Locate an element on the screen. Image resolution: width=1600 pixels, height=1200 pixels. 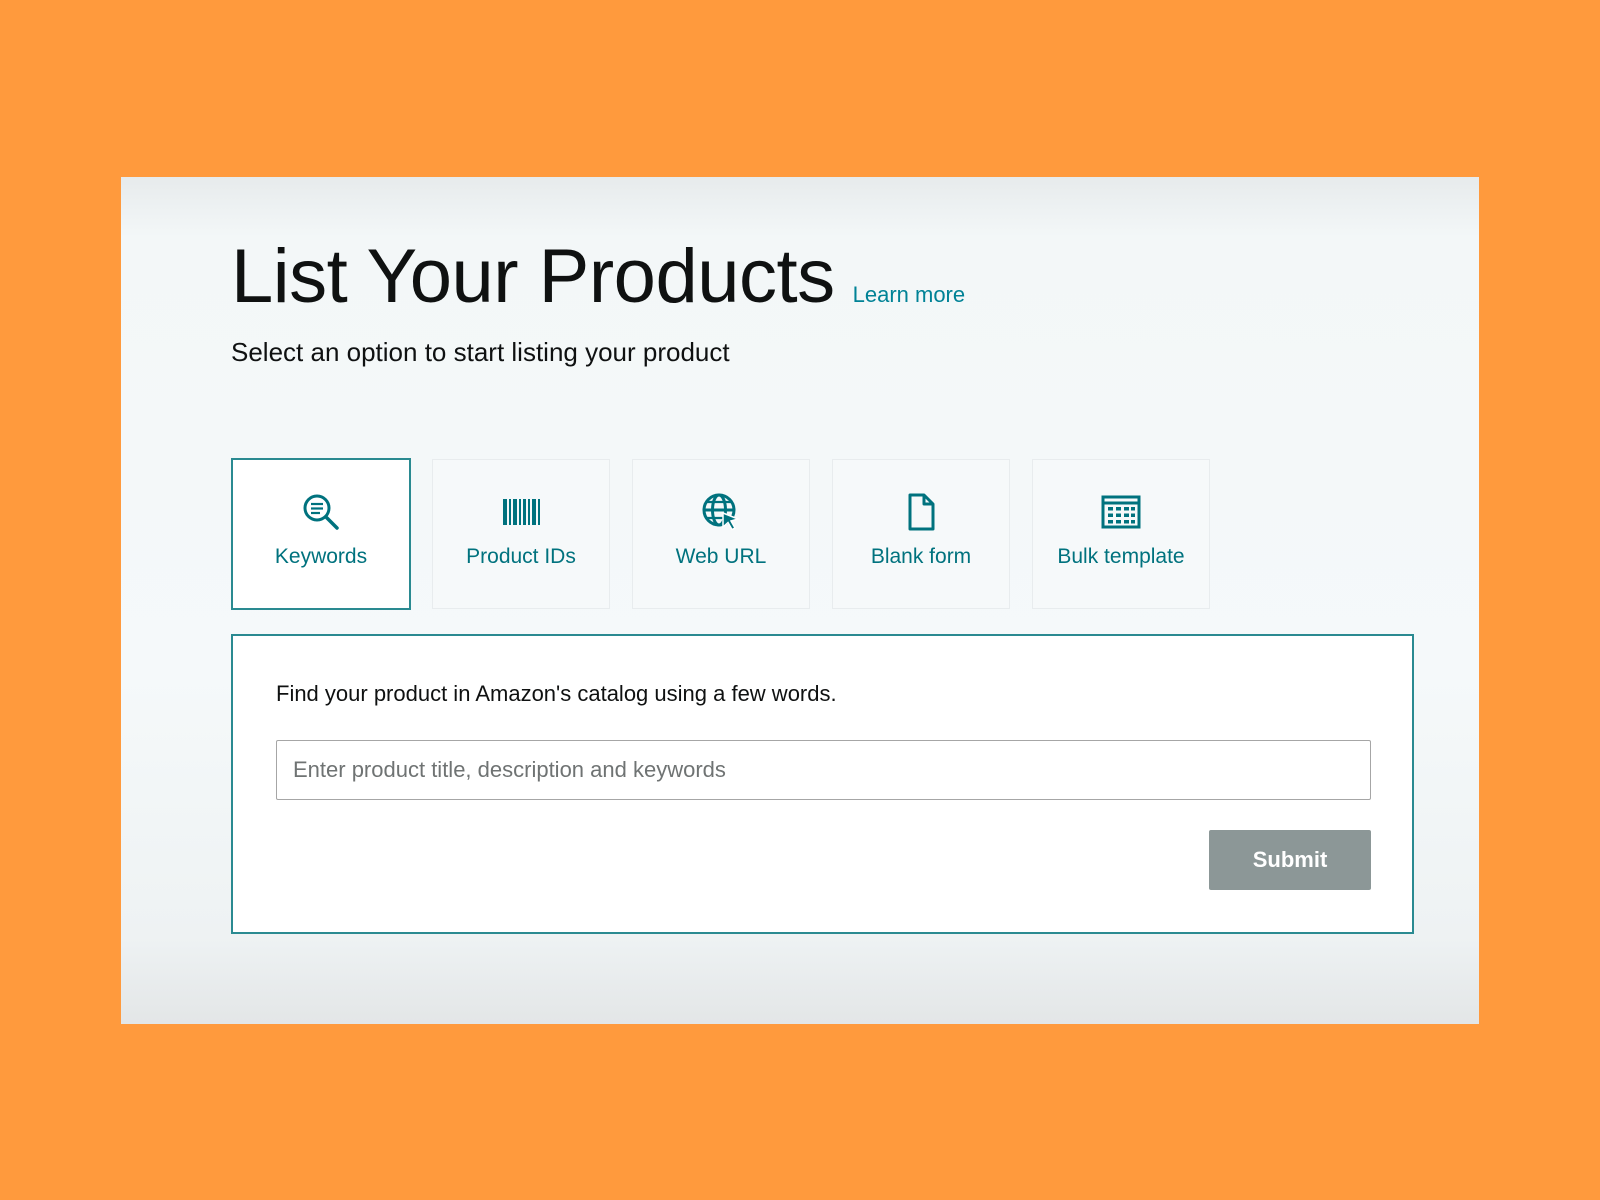
barcode-icon is located at coordinates (521, 512).